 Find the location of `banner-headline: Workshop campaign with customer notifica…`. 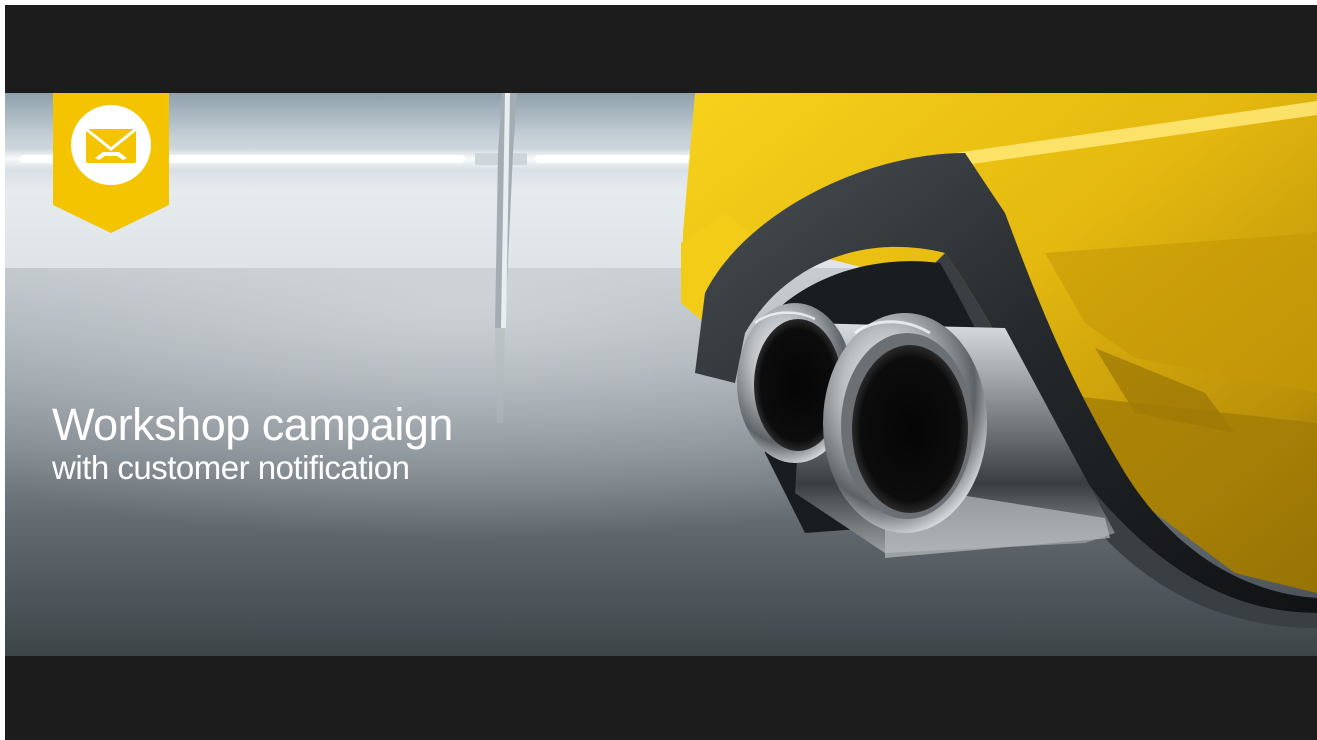

banner-headline: Workshop campaign with customer notifica… is located at coordinates (252, 443).